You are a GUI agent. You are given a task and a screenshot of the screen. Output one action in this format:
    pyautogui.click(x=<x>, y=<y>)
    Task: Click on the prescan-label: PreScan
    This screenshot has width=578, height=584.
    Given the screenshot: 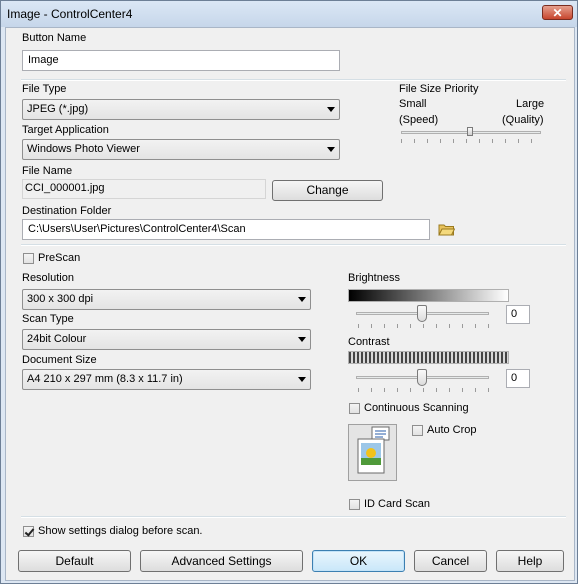 What is the action you would take?
    pyautogui.click(x=59, y=258)
    